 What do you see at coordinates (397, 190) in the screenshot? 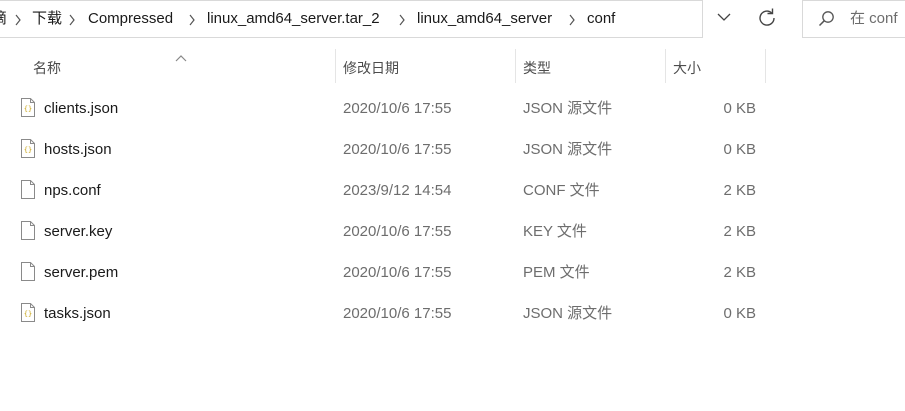
I see `file-date: 2023/9/12 14:54` at bounding box center [397, 190].